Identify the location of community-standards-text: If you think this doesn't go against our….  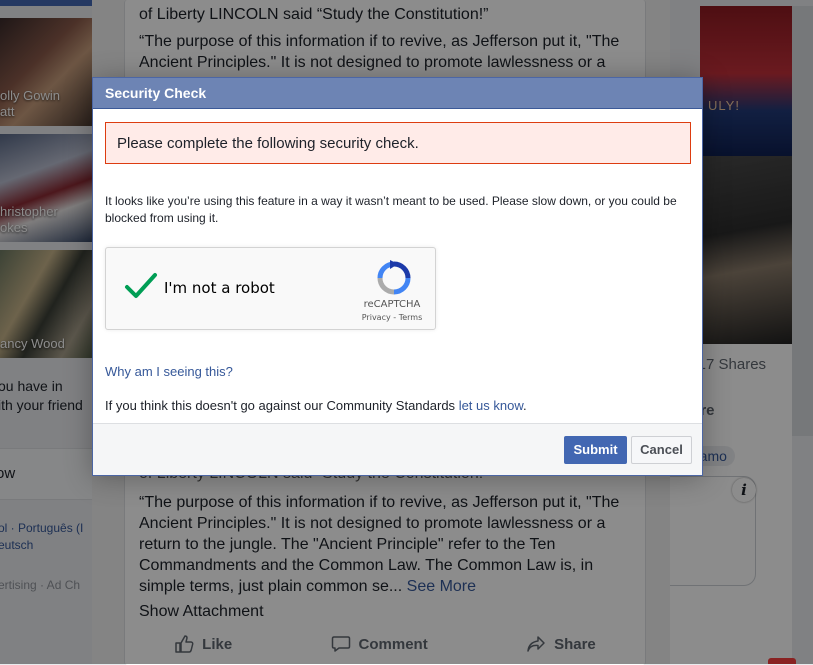
(316, 405).